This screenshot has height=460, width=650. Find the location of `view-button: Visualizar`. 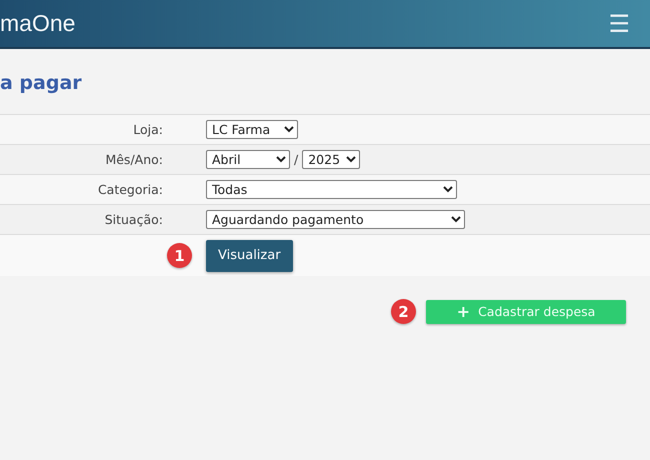

view-button: Visualizar is located at coordinates (249, 256).